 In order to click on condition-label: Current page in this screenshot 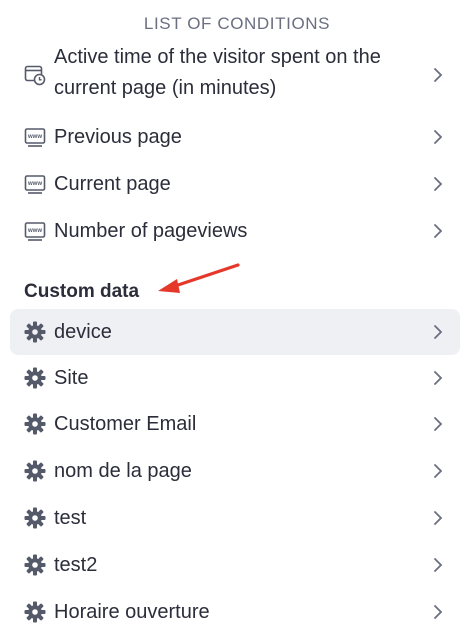, I will do `click(112, 183)`.